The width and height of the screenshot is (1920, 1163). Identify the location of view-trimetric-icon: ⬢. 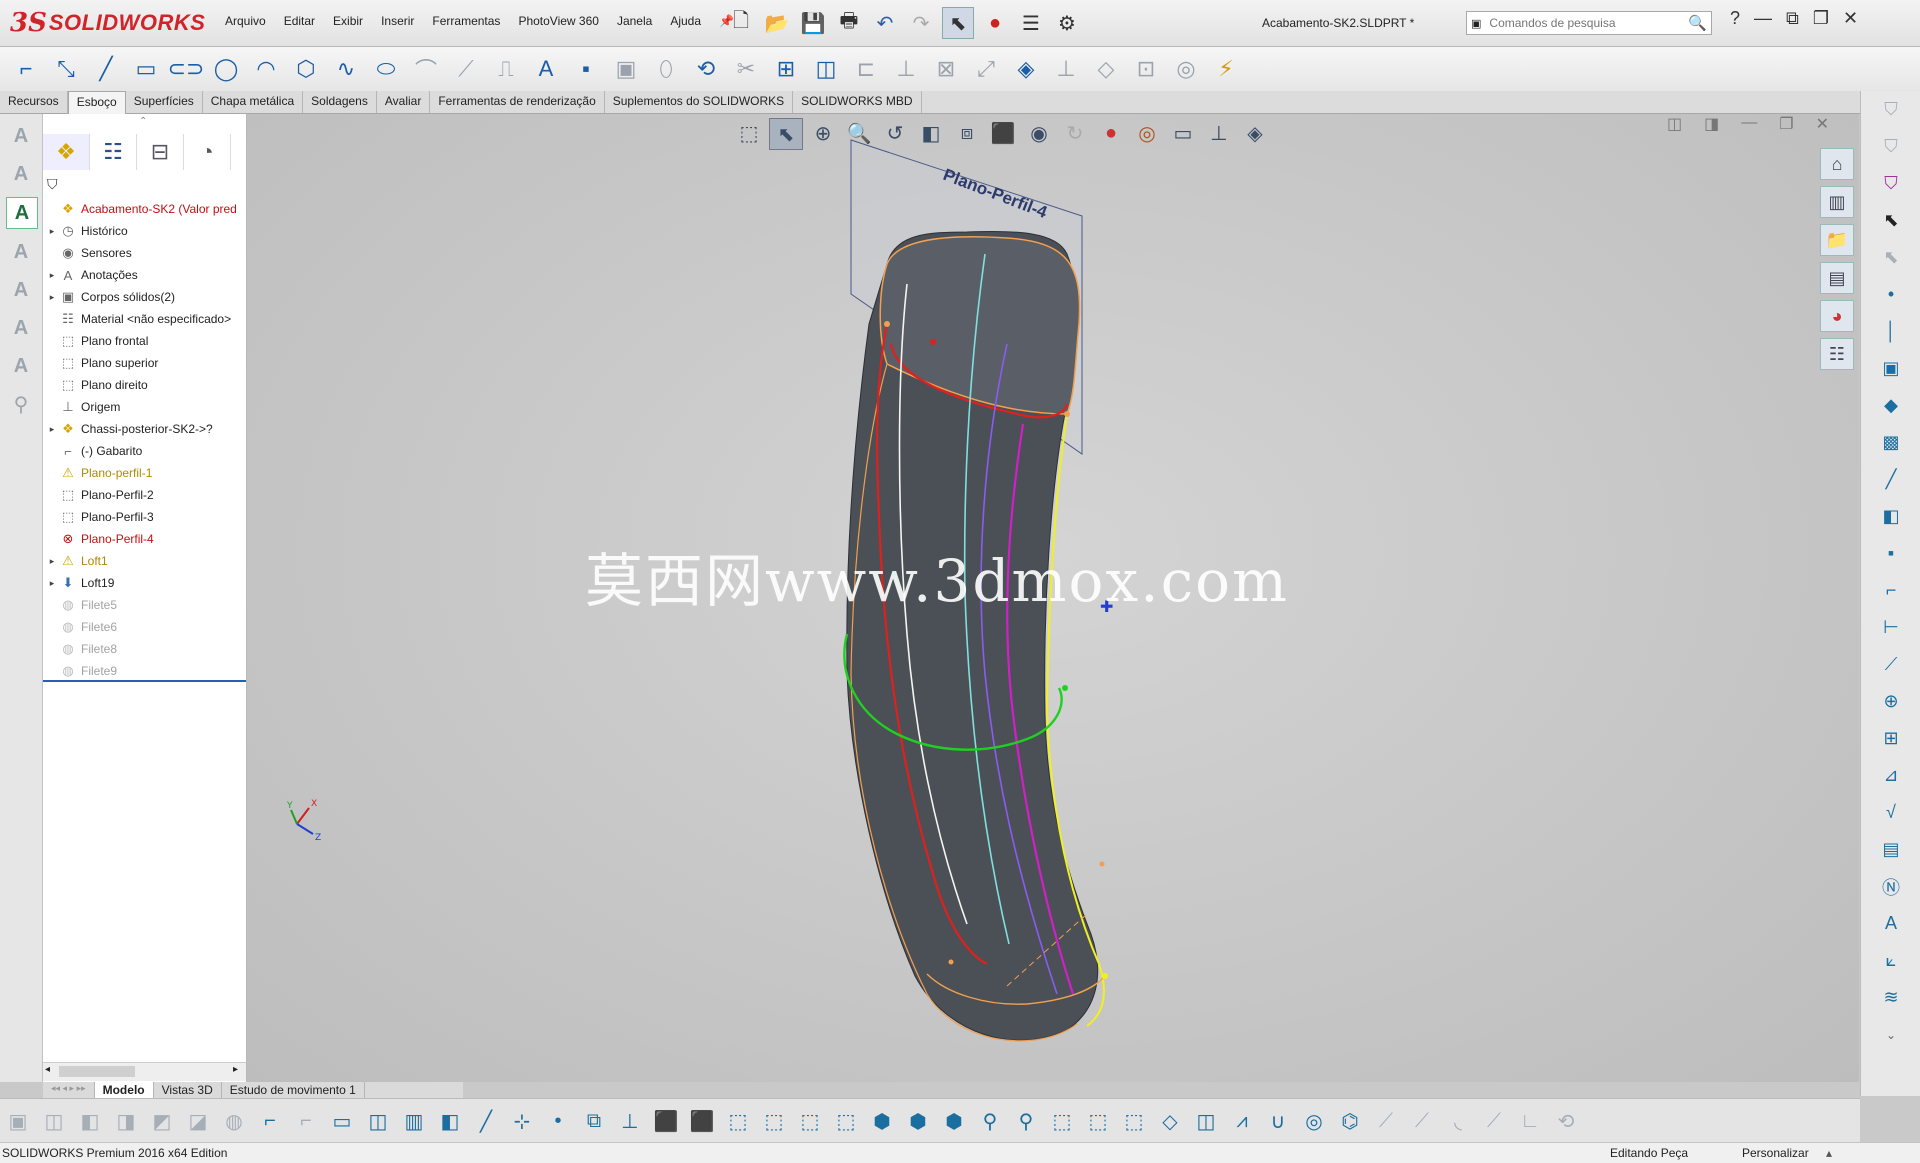
(918, 1121).